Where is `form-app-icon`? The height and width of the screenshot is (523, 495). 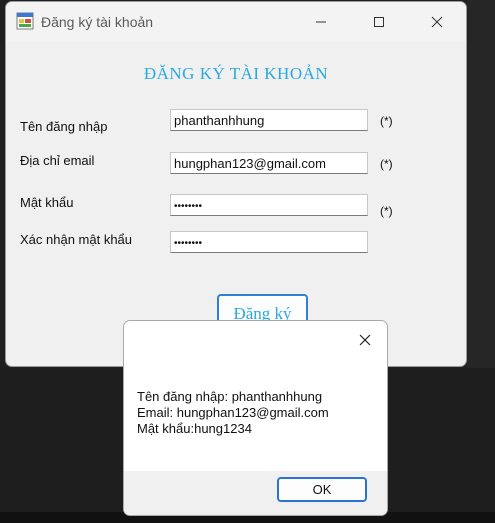
form-app-icon is located at coordinates (25, 21).